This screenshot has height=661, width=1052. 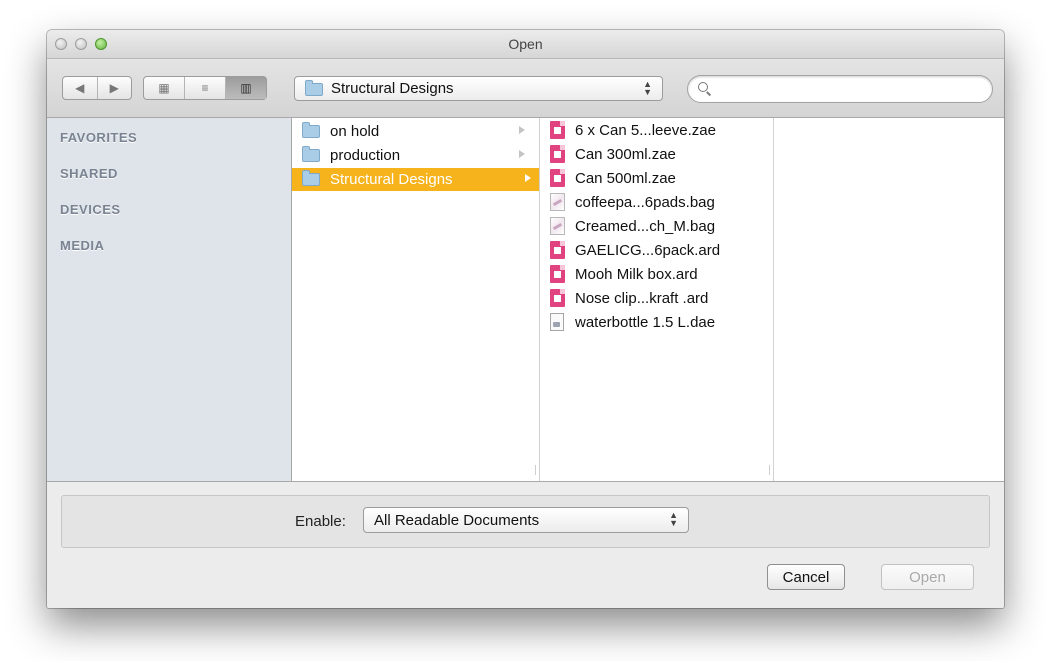 I want to click on file-name: waterbottle 1.5 L.dae, so click(x=645, y=322).